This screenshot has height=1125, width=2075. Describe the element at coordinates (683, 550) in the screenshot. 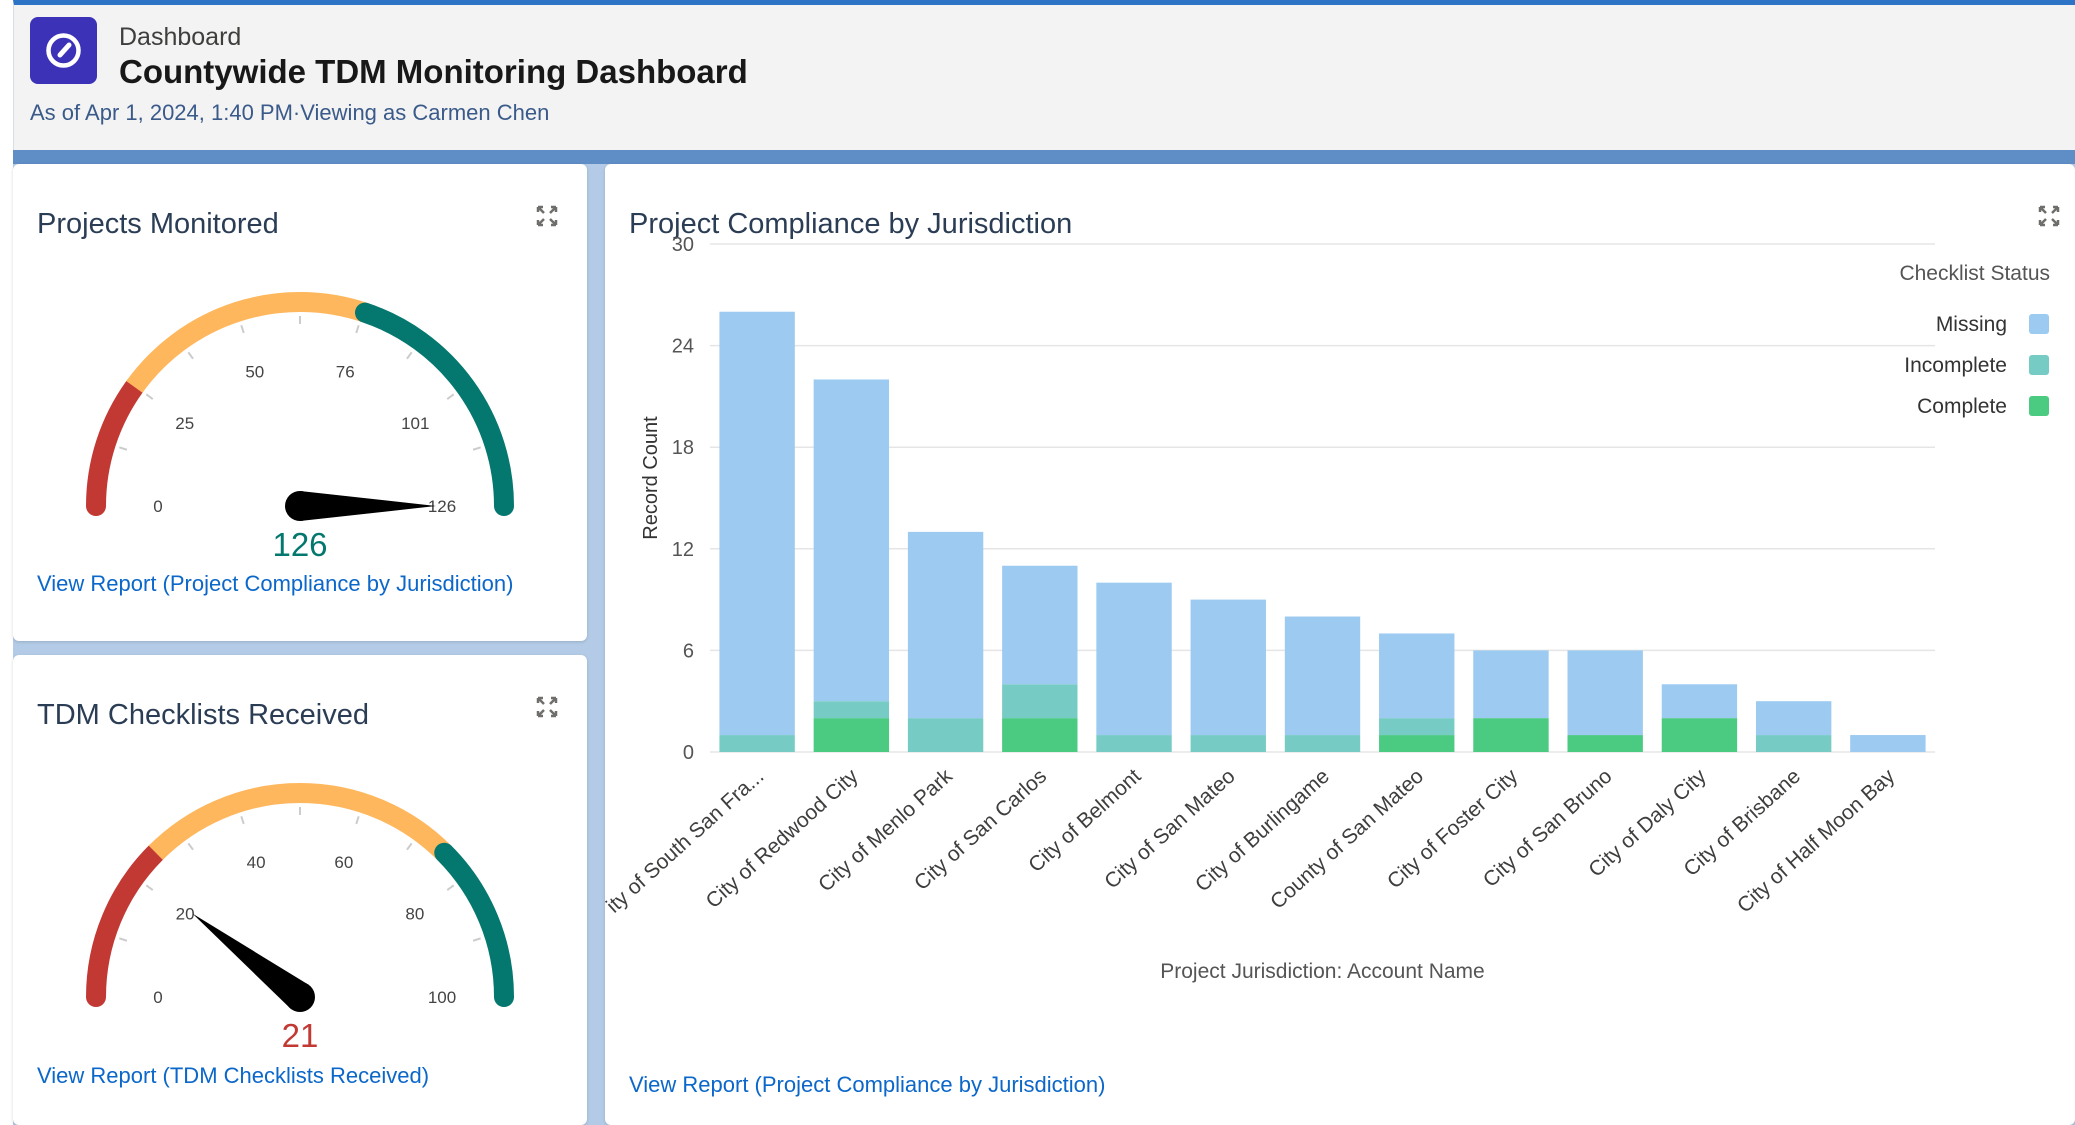

I see `y-tick-label: 12` at that location.